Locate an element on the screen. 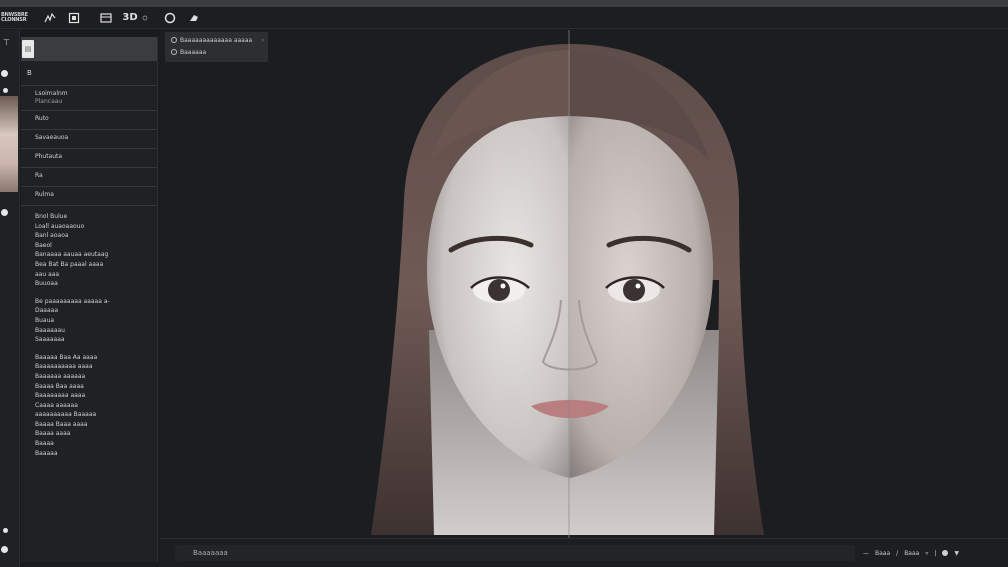 Image resolution: width=1008 pixels, height=567 pixels. layer-popup: Baaaaaaaaaaaaa aaaaa Baaaaaa › is located at coordinates (216, 47).